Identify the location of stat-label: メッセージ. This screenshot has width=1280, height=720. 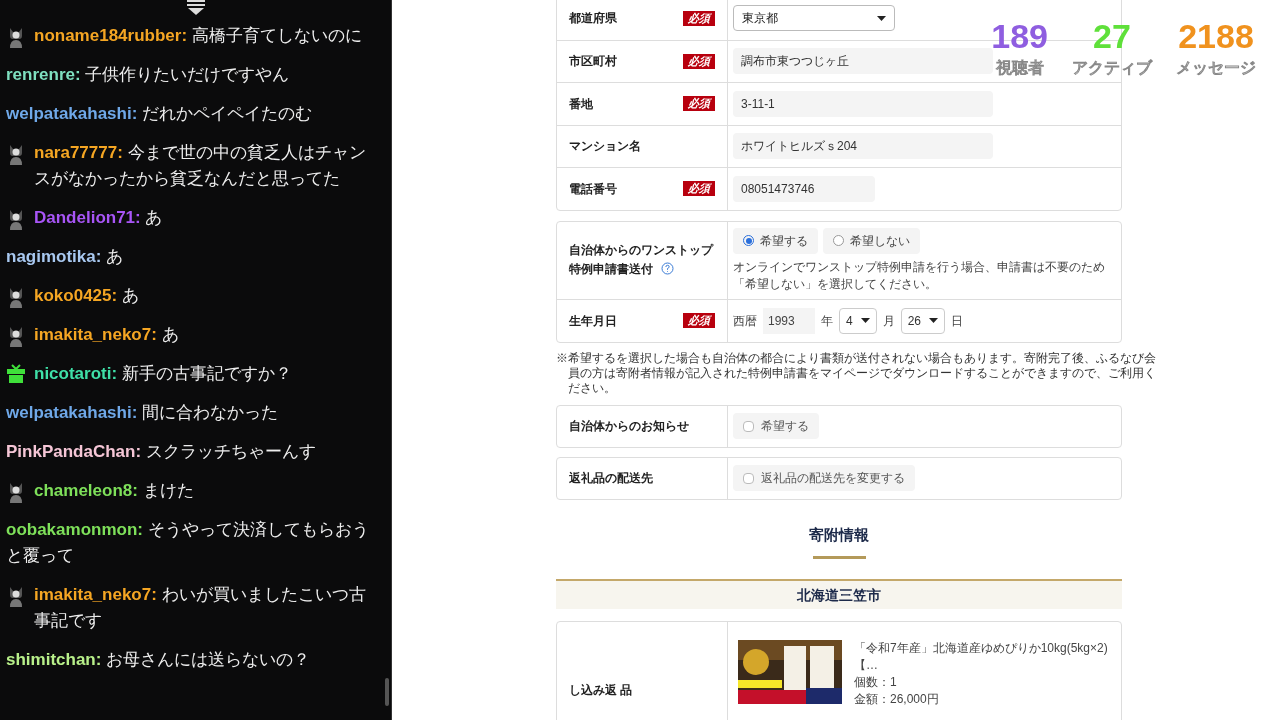
(1216, 68).